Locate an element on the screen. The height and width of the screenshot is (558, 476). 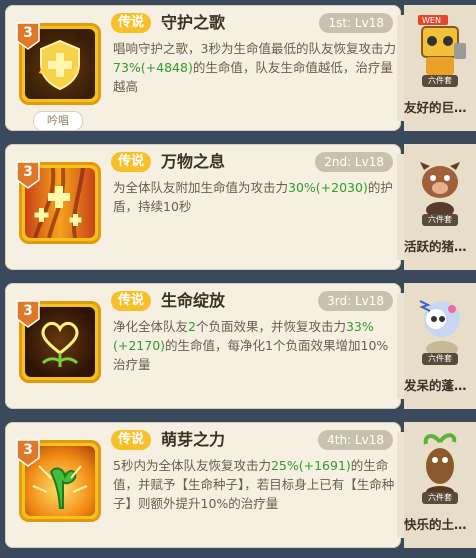
skill-rank: 2nd: Lv18 is located at coordinates (354, 162).